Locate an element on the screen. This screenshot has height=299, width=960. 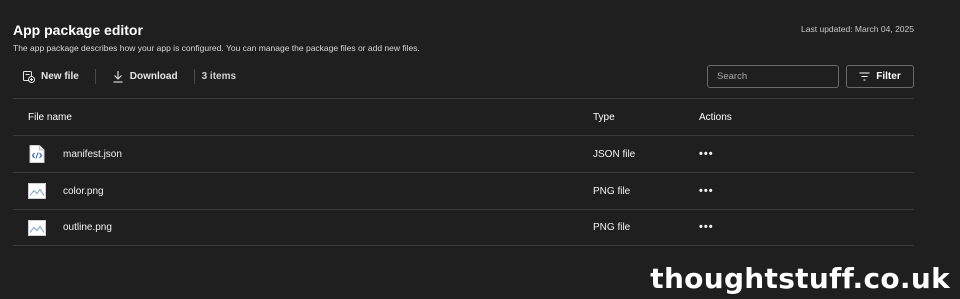
table-row: manifest.json JSON file ••• is located at coordinates (463, 153).